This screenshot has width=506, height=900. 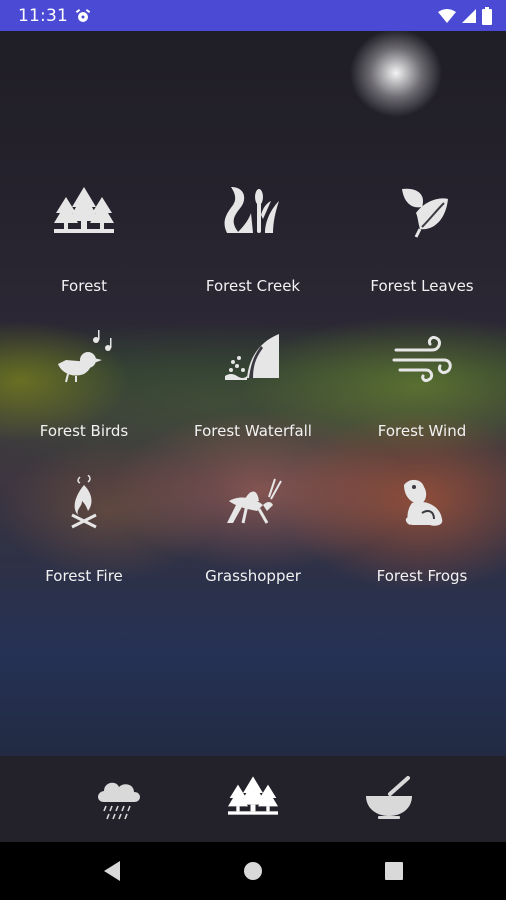 What do you see at coordinates (253, 358) in the screenshot?
I see `waterfall-icon` at bounding box center [253, 358].